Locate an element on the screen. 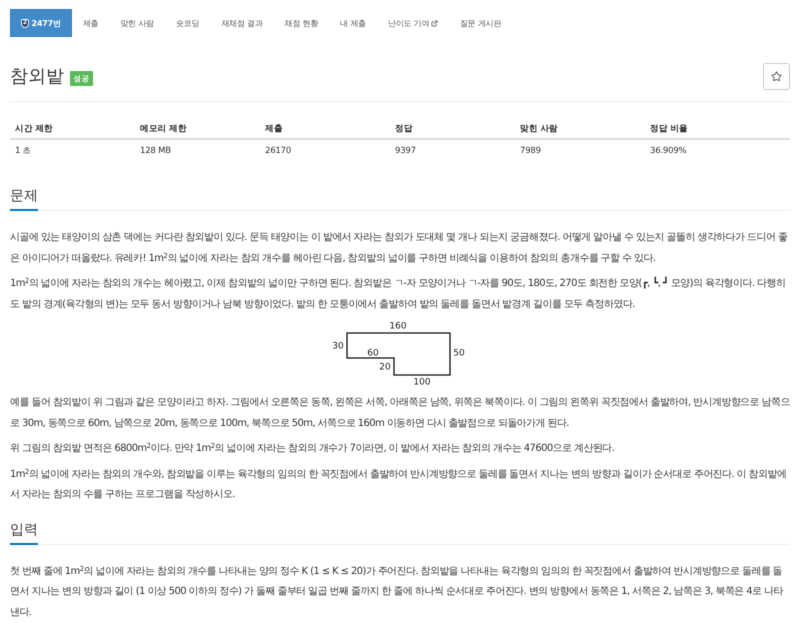  problem-paragraph: 1m$^{2}$의 넓이에 자라는 참외의 개수와, 참외밭을 이루는 육각형의 임의의 한 꼭짓점에서 출발하여 반시계방향으로 둘레를 돌면서 지나는 변의 방향과 길이가 순서대로 주어진다. 이 참외밭에서 자라는 참외의 수를 구하는 프로그램을 작성하시오. is located at coordinates (399, 484).